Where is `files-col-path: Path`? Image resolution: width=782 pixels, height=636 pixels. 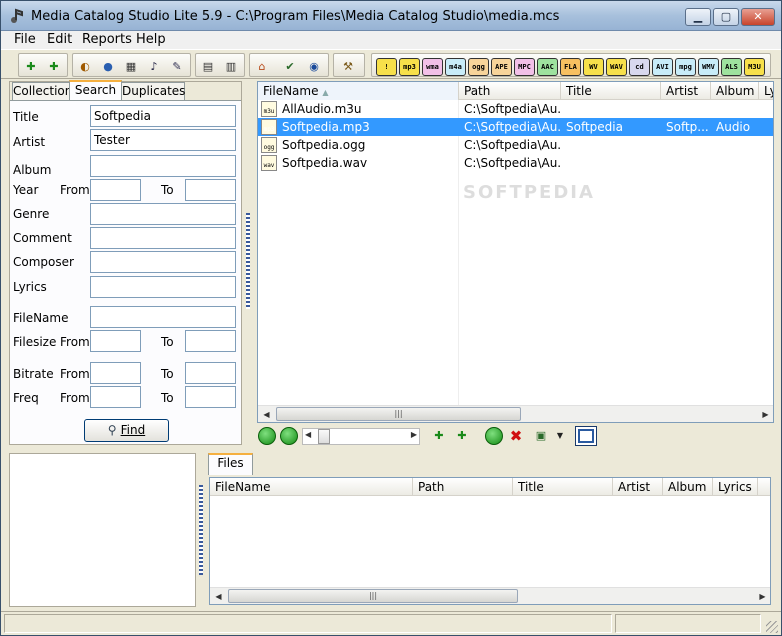 files-col-path: Path is located at coordinates (463, 487).